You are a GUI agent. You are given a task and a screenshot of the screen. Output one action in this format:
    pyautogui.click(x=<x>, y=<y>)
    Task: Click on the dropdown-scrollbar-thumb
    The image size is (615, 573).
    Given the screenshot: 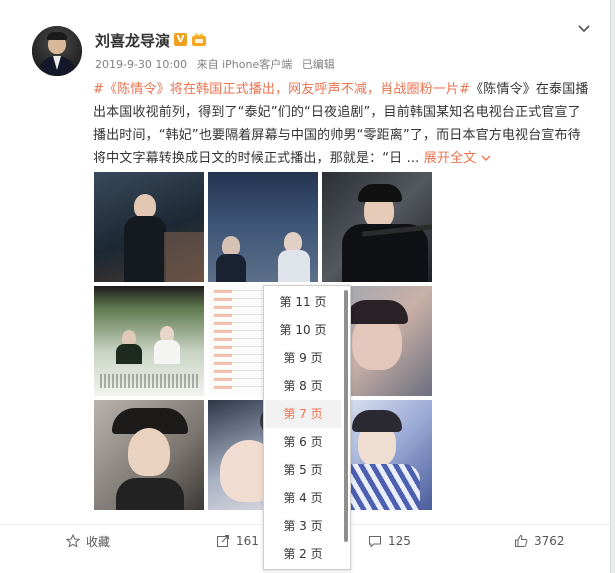 What is the action you would take?
    pyautogui.click(x=346, y=416)
    